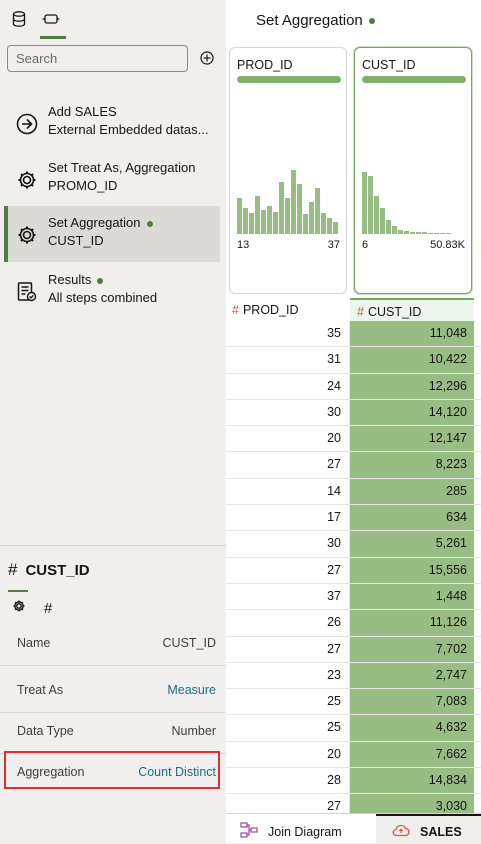 The height and width of the screenshot is (844, 481). What do you see at coordinates (291, 831) in the screenshot?
I see `join-diagram-tab: Join Diagram` at bounding box center [291, 831].